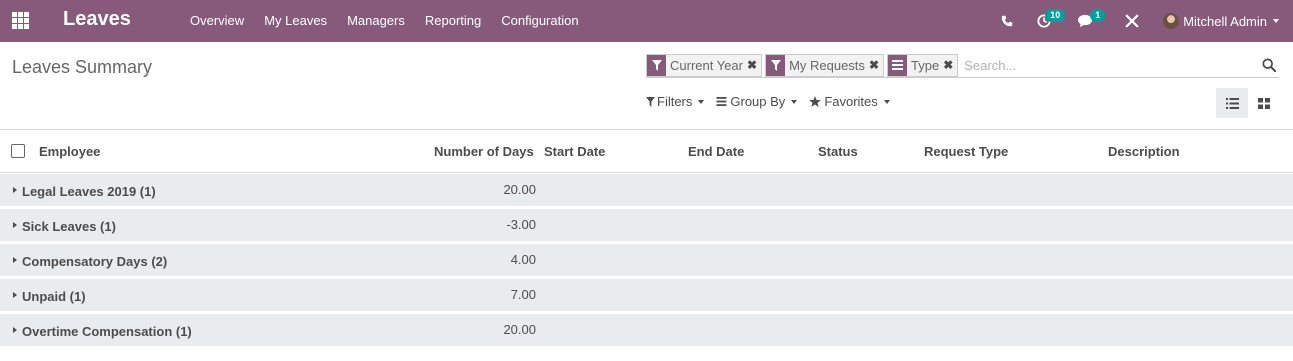 This screenshot has height=361, width=1293. What do you see at coordinates (523, 294) in the screenshot?
I see `group-number-of-days: 7.00` at bounding box center [523, 294].